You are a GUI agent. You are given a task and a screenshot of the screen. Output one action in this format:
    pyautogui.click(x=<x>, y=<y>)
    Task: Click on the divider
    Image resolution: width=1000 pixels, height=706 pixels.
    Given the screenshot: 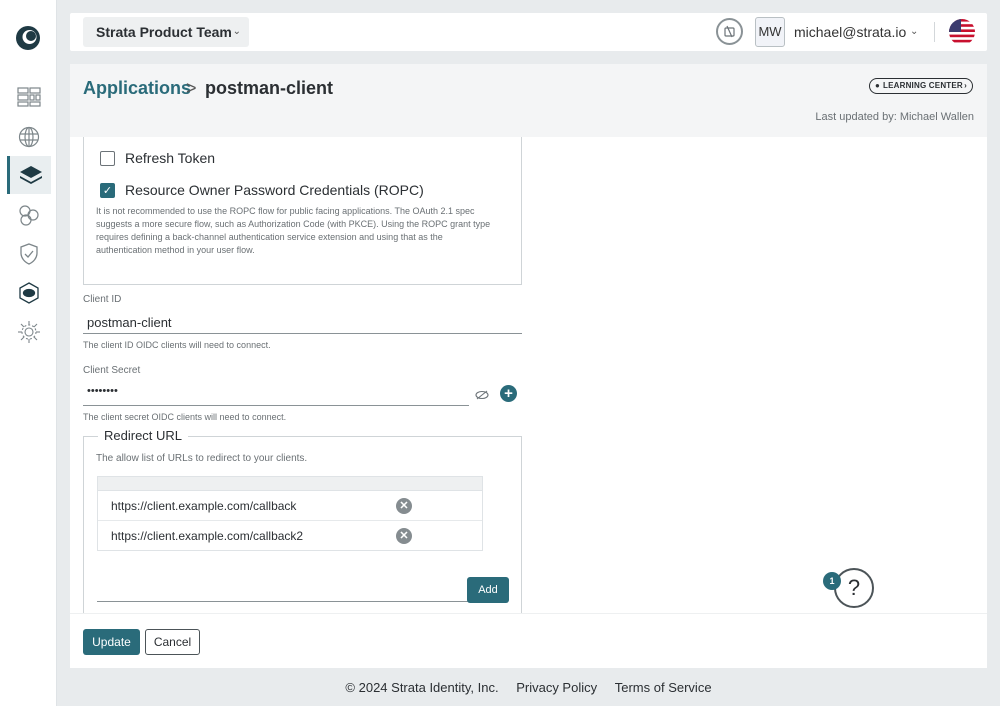 What is the action you would take?
    pyautogui.click(x=934, y=32)
    